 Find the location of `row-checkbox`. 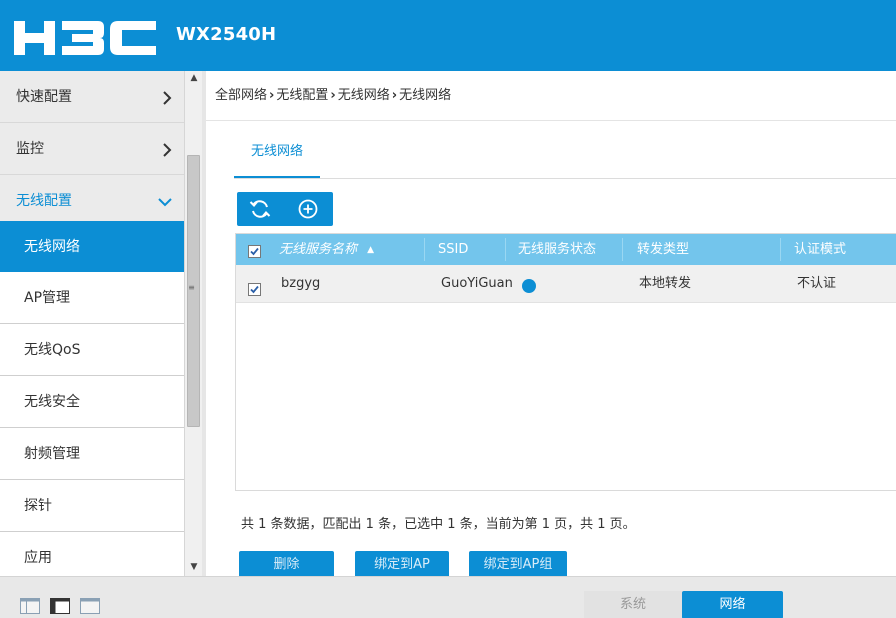

row-checkbox is located at coordinates (254, 289).